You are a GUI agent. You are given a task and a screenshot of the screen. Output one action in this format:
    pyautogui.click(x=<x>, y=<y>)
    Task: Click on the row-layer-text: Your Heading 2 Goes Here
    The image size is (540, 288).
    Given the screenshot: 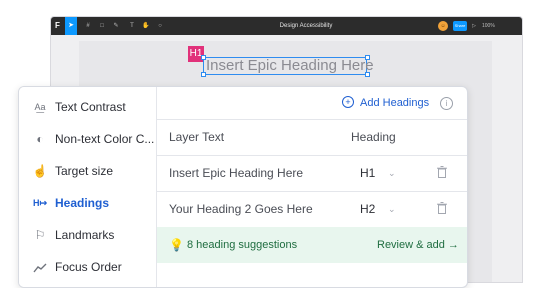 What is the action you would take?
    pyautogui.click(x=241, y=209)
    